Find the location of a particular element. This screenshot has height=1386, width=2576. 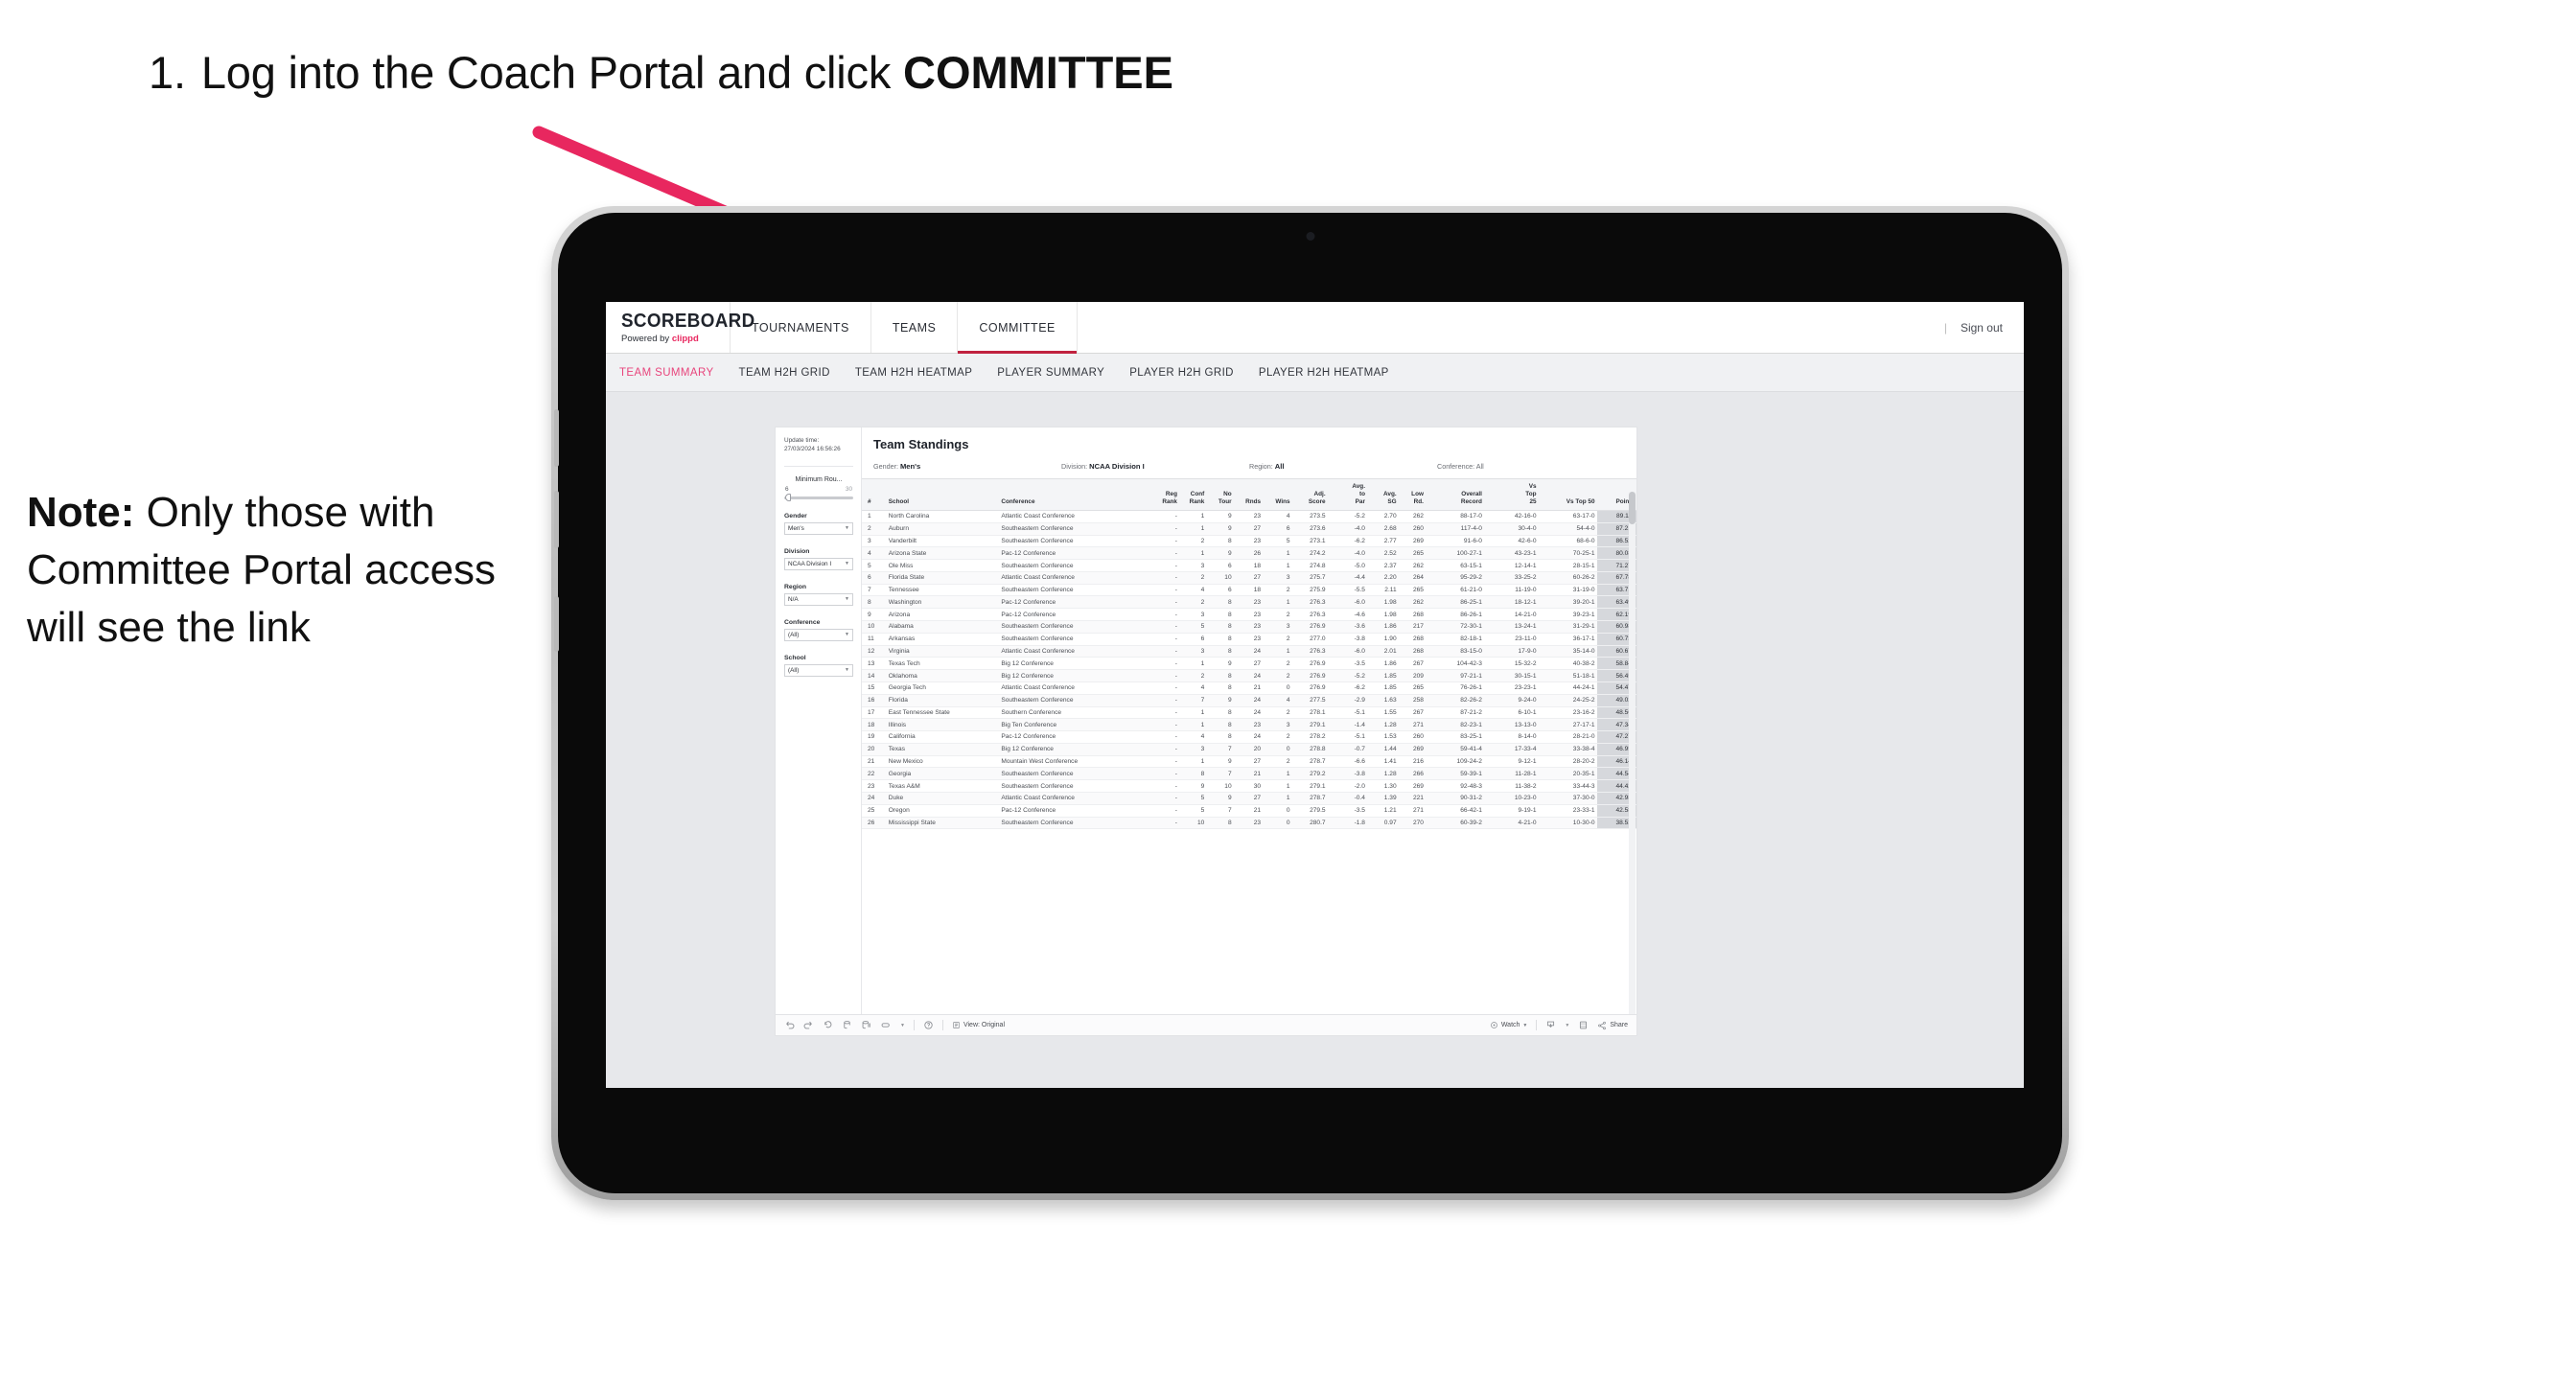

column-header: Avg. SG is located at coordinates (1382, 495).